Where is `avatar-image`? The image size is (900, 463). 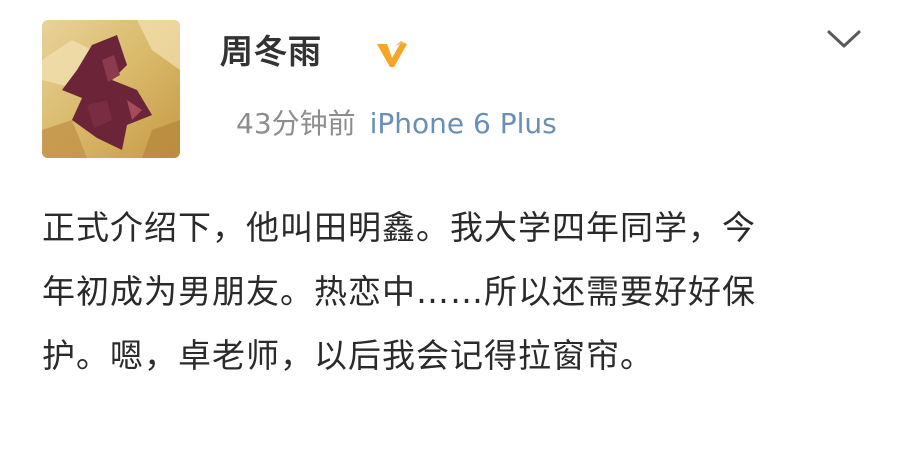 avatar-image is located at coordinates (111, 89).